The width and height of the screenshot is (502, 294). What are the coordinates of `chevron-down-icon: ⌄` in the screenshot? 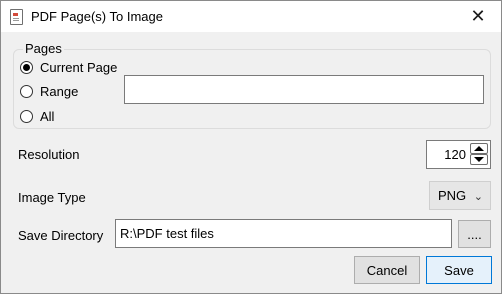 It's located at (478, 197).